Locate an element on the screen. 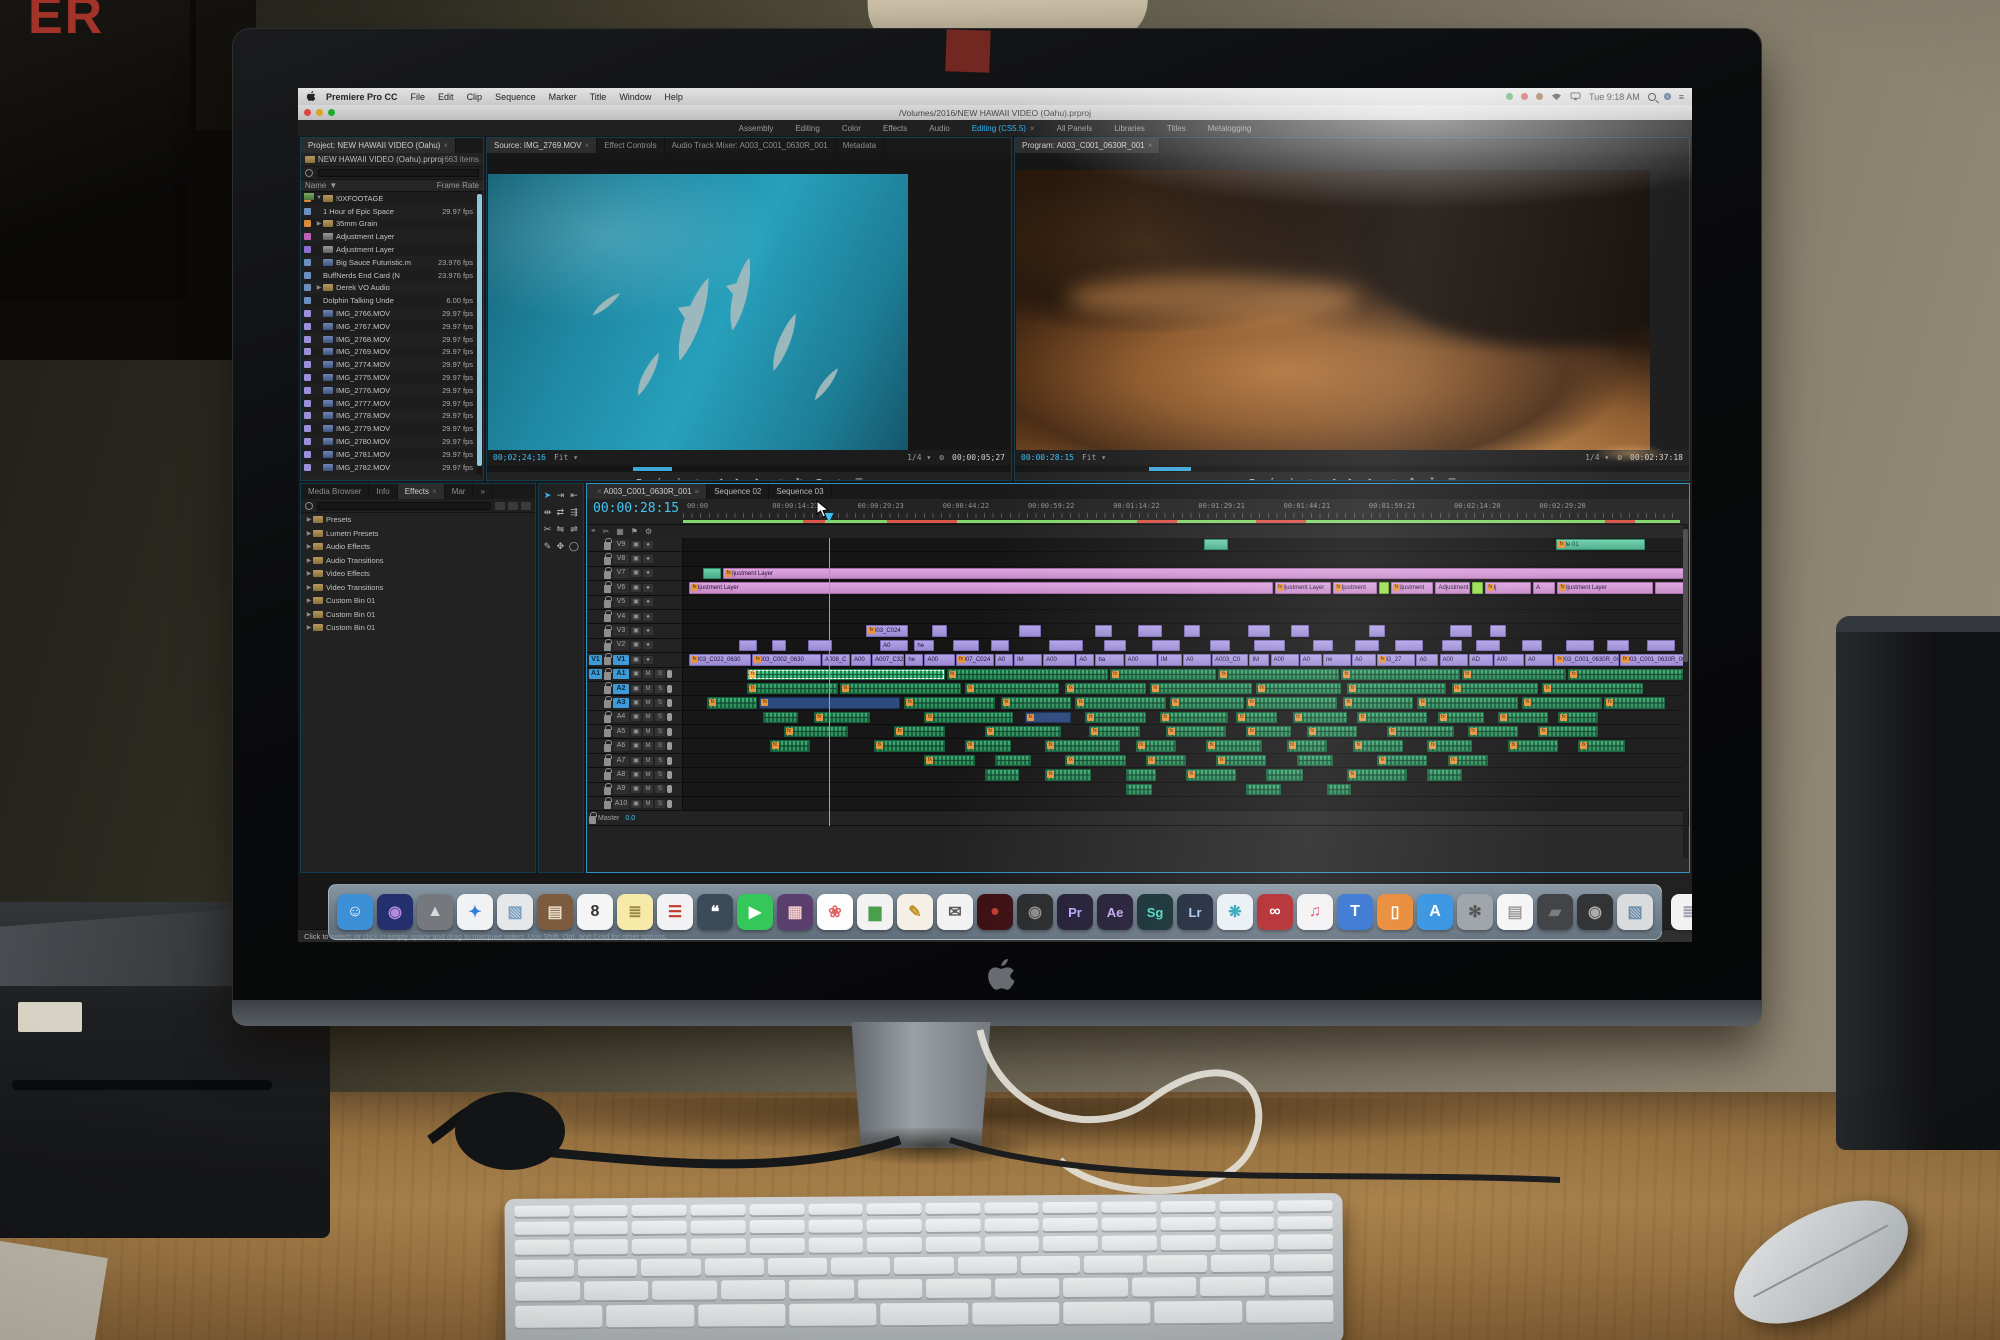 The image size is (2000, 1340). effects-bin-row: ▶ Audio Transitions is located at coordinates (418, 561).